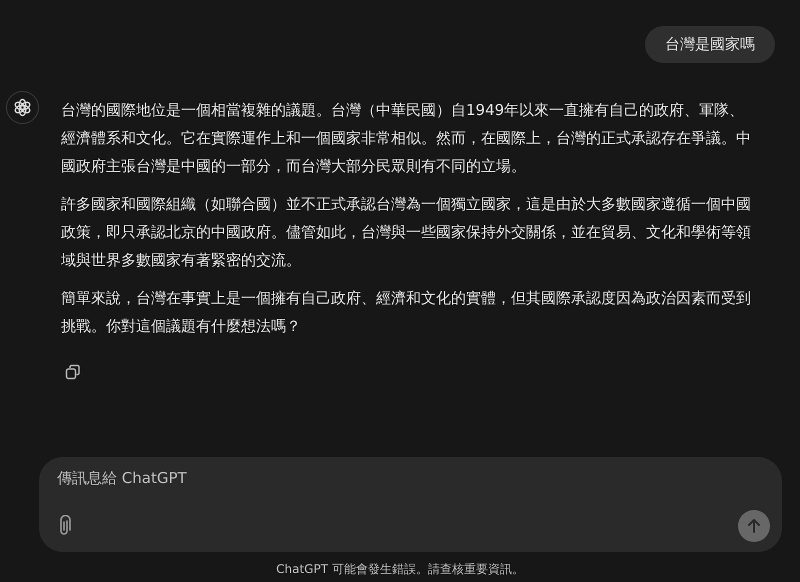 The image size is (800, 582). I want to click on message-input: 傳訊息給 ChatGPT, so click(357, 478).